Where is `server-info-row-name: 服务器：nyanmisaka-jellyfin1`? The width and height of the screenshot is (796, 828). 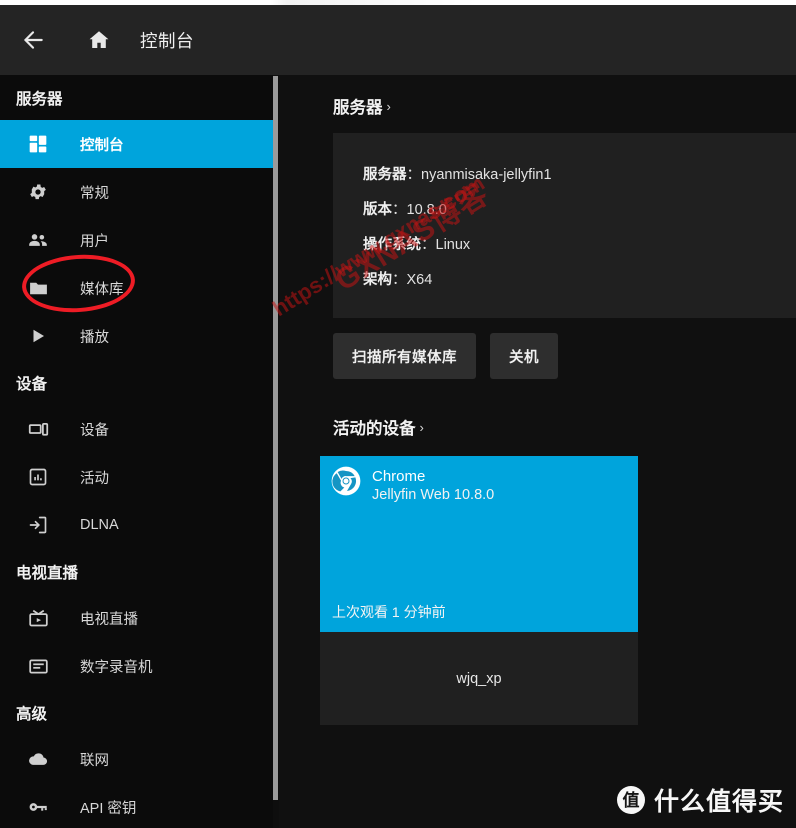 server-info-row-name: 服务器：nyanmisaka-jellyfin1 is located at coordinates (457, 173).